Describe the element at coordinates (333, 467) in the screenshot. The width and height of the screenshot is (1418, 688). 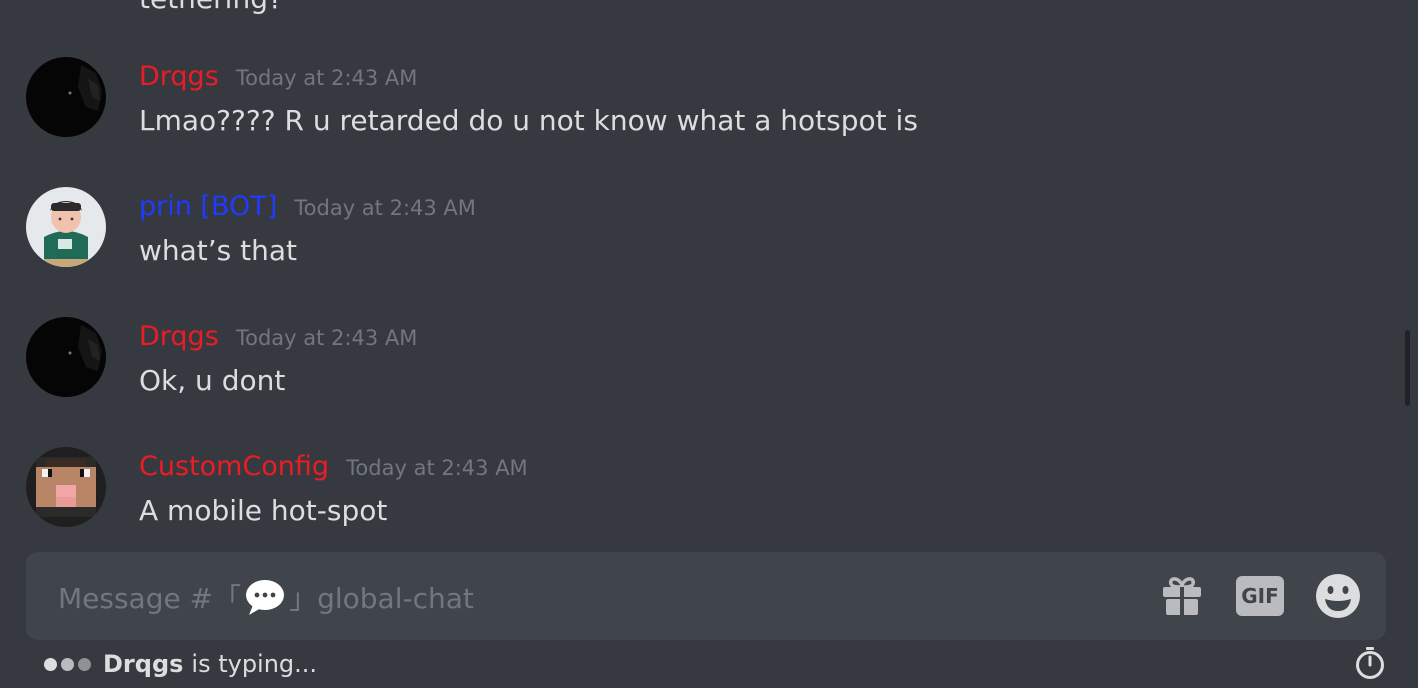
I see `message-header: CustomConfig Today at 2:43 AM` at that location.